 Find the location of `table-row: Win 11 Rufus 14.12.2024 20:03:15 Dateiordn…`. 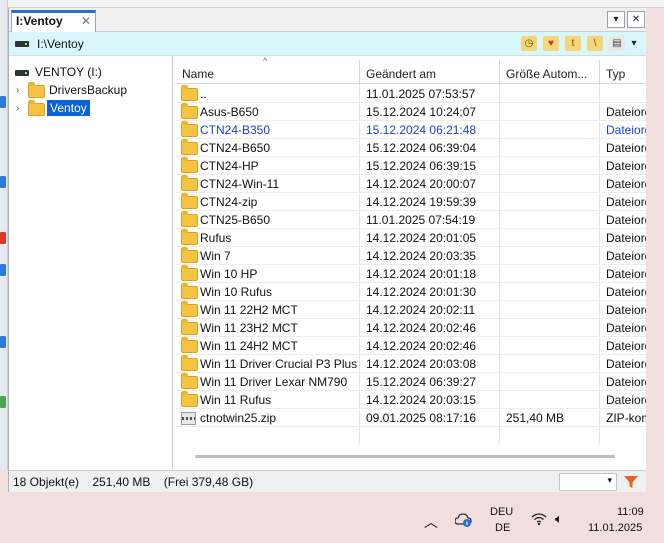

table-row: Win 11 Rufus 14.12.2024 20:03:15 Dateiordn… is located at coordinates (410, 400).